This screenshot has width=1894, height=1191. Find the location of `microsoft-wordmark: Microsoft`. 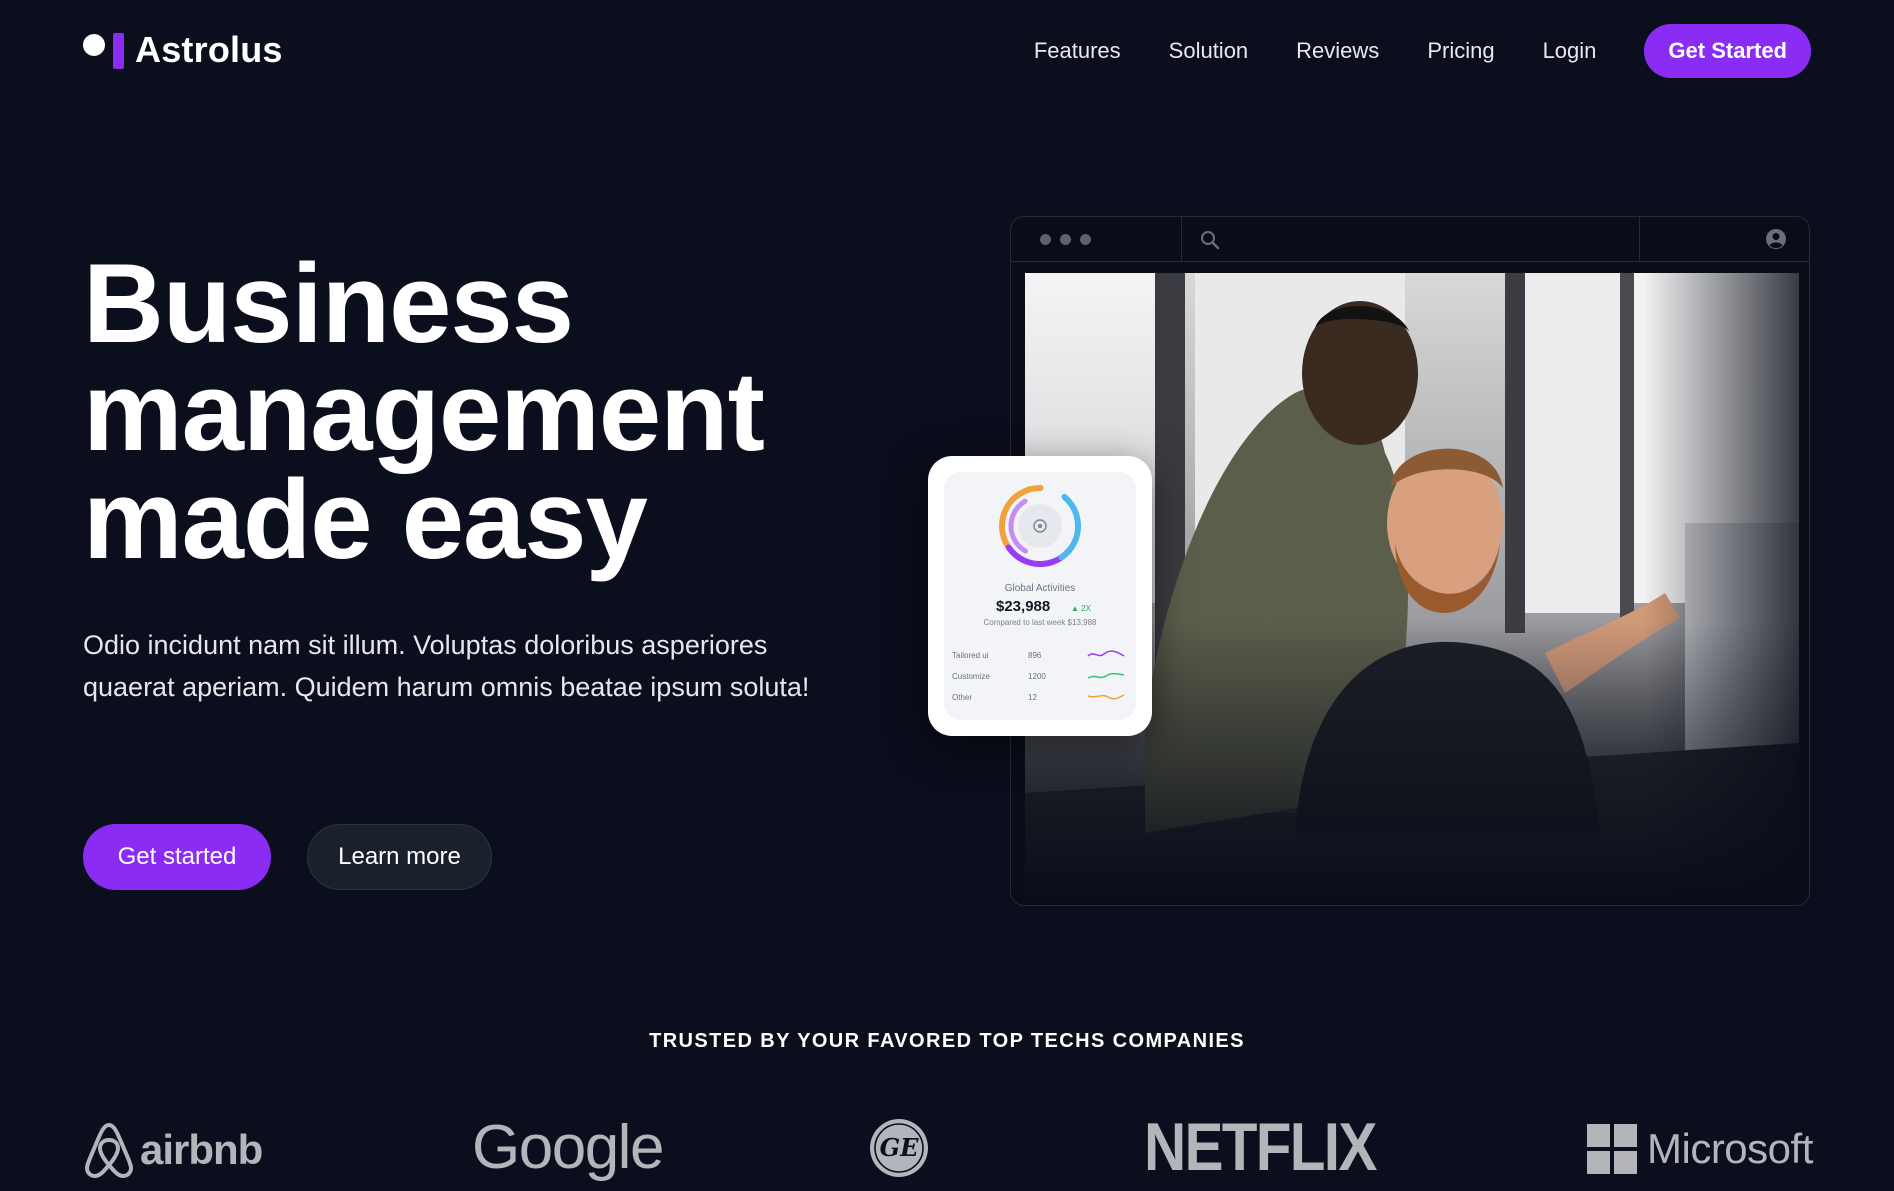

microsoft-wordmark: Microsoft is located at coordinates (1730, 1148).